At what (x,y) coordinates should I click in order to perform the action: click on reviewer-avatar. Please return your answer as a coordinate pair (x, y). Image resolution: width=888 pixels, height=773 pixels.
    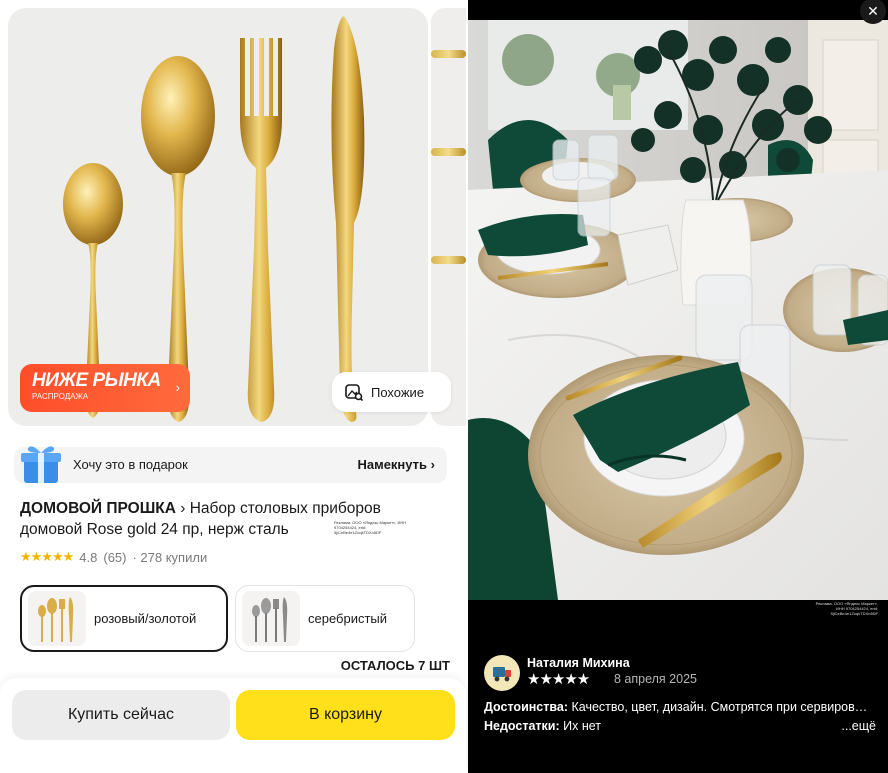
    Looking at the image, I should click on (502, 673).